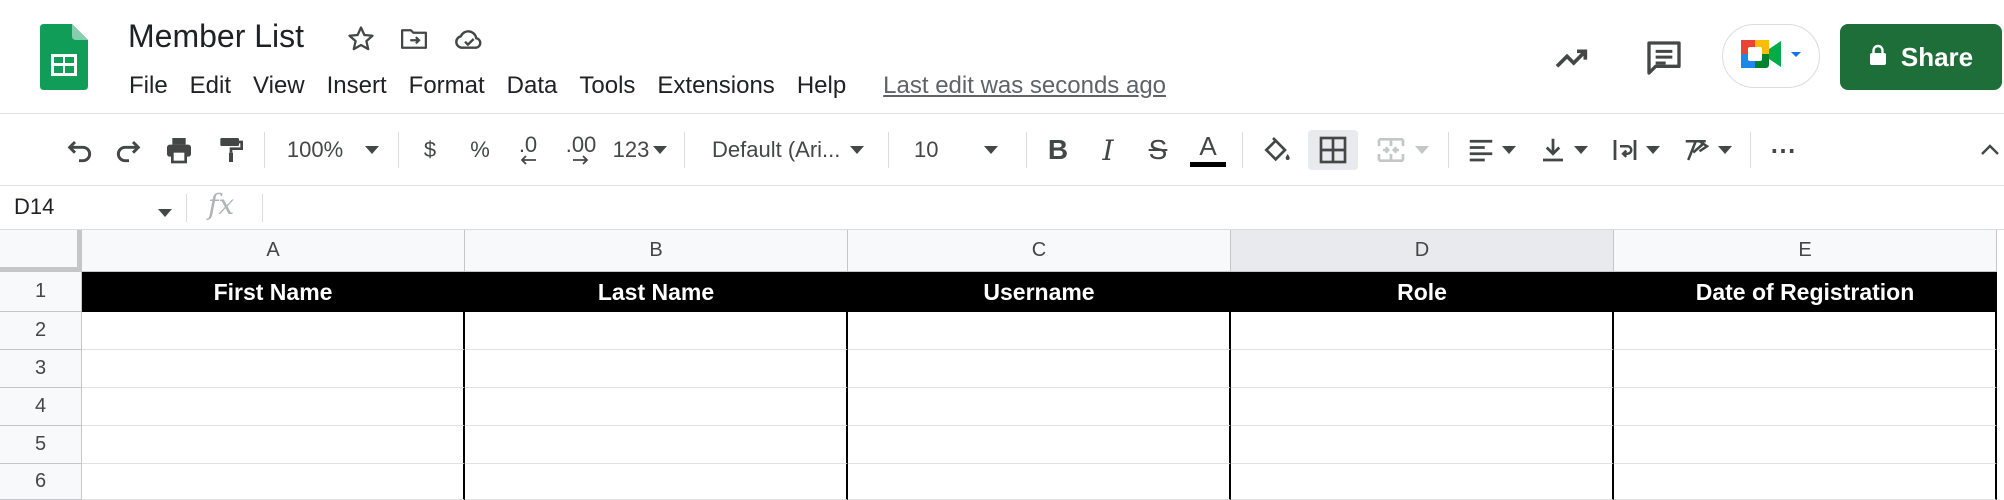 This screenshot has width=2004, height=500. I want to click on merge-cells-icon, so click(1402, 150).